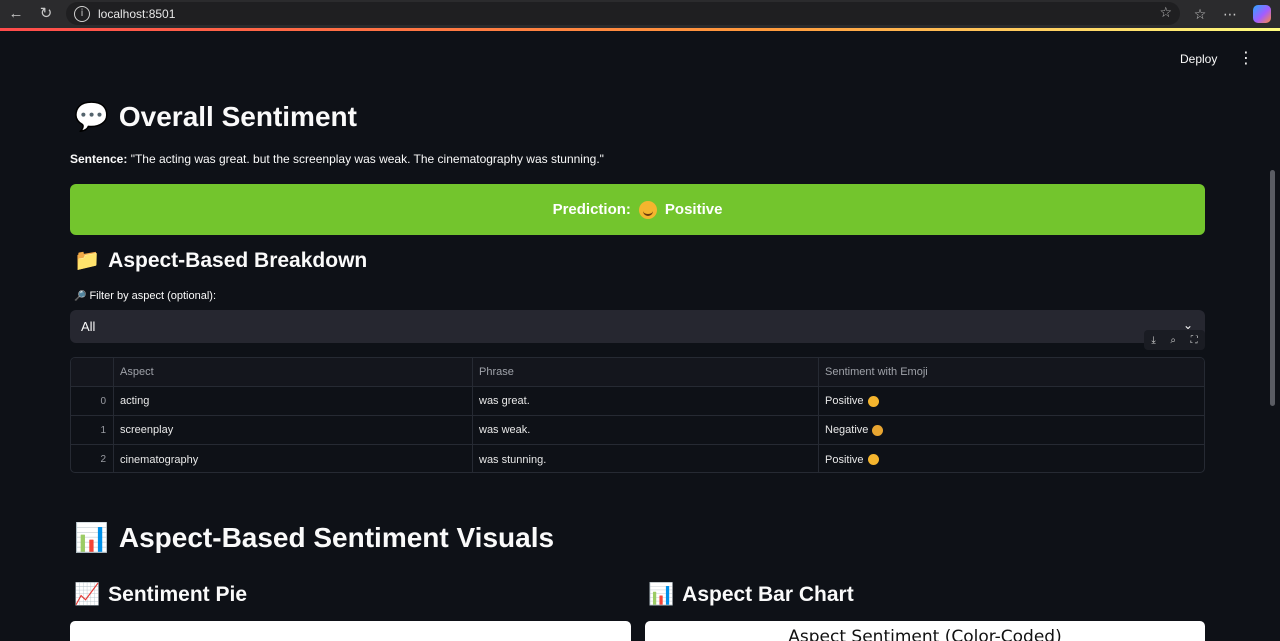  What do you see at coordinates (1153, 340) in the screenshot?
I see `download-icon: ⤓` at bounding box center [1153, 340].